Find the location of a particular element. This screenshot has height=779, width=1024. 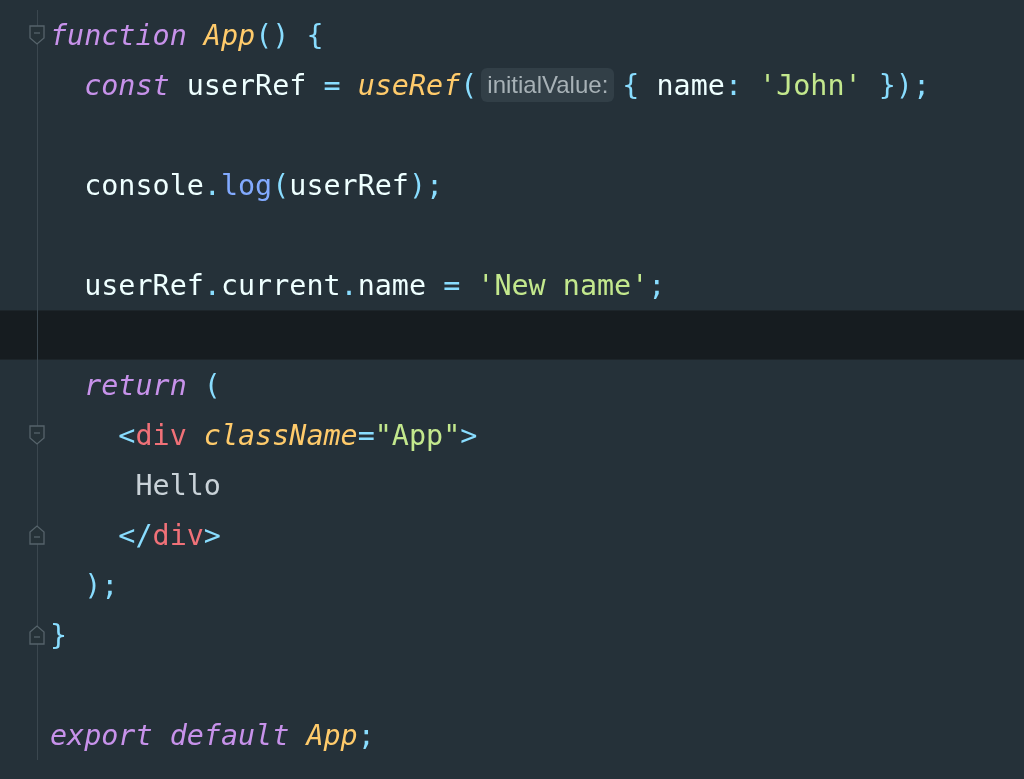

code-text: <div className="App"> is located at coordinates (297, 435).